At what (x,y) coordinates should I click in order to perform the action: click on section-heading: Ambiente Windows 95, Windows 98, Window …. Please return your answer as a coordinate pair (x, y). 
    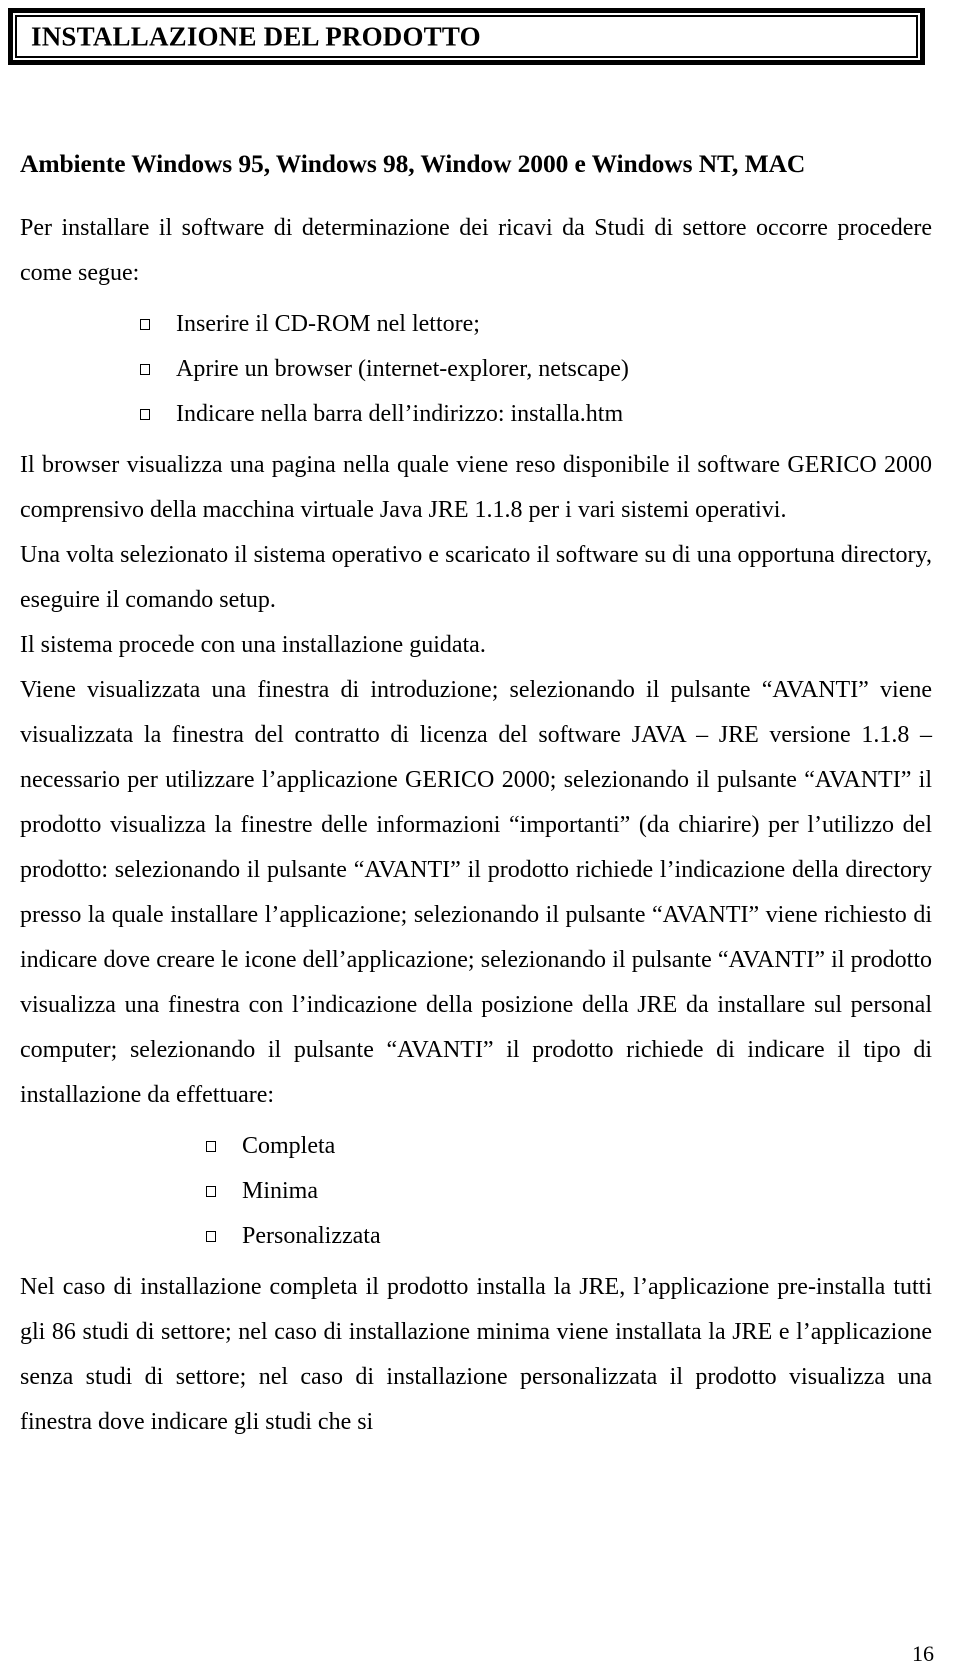
    Looking at the image, I should click on (413, 163).